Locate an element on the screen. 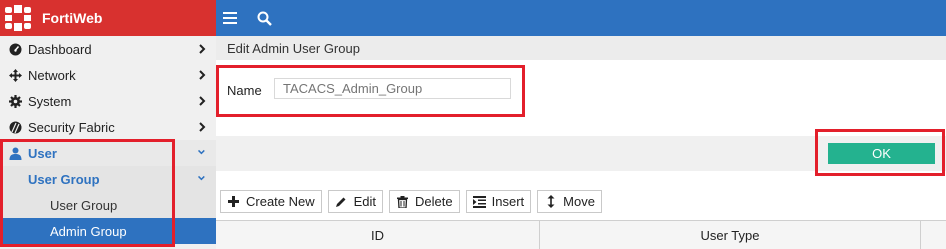  insert-button: Insert is located at coordinates (498, 201).